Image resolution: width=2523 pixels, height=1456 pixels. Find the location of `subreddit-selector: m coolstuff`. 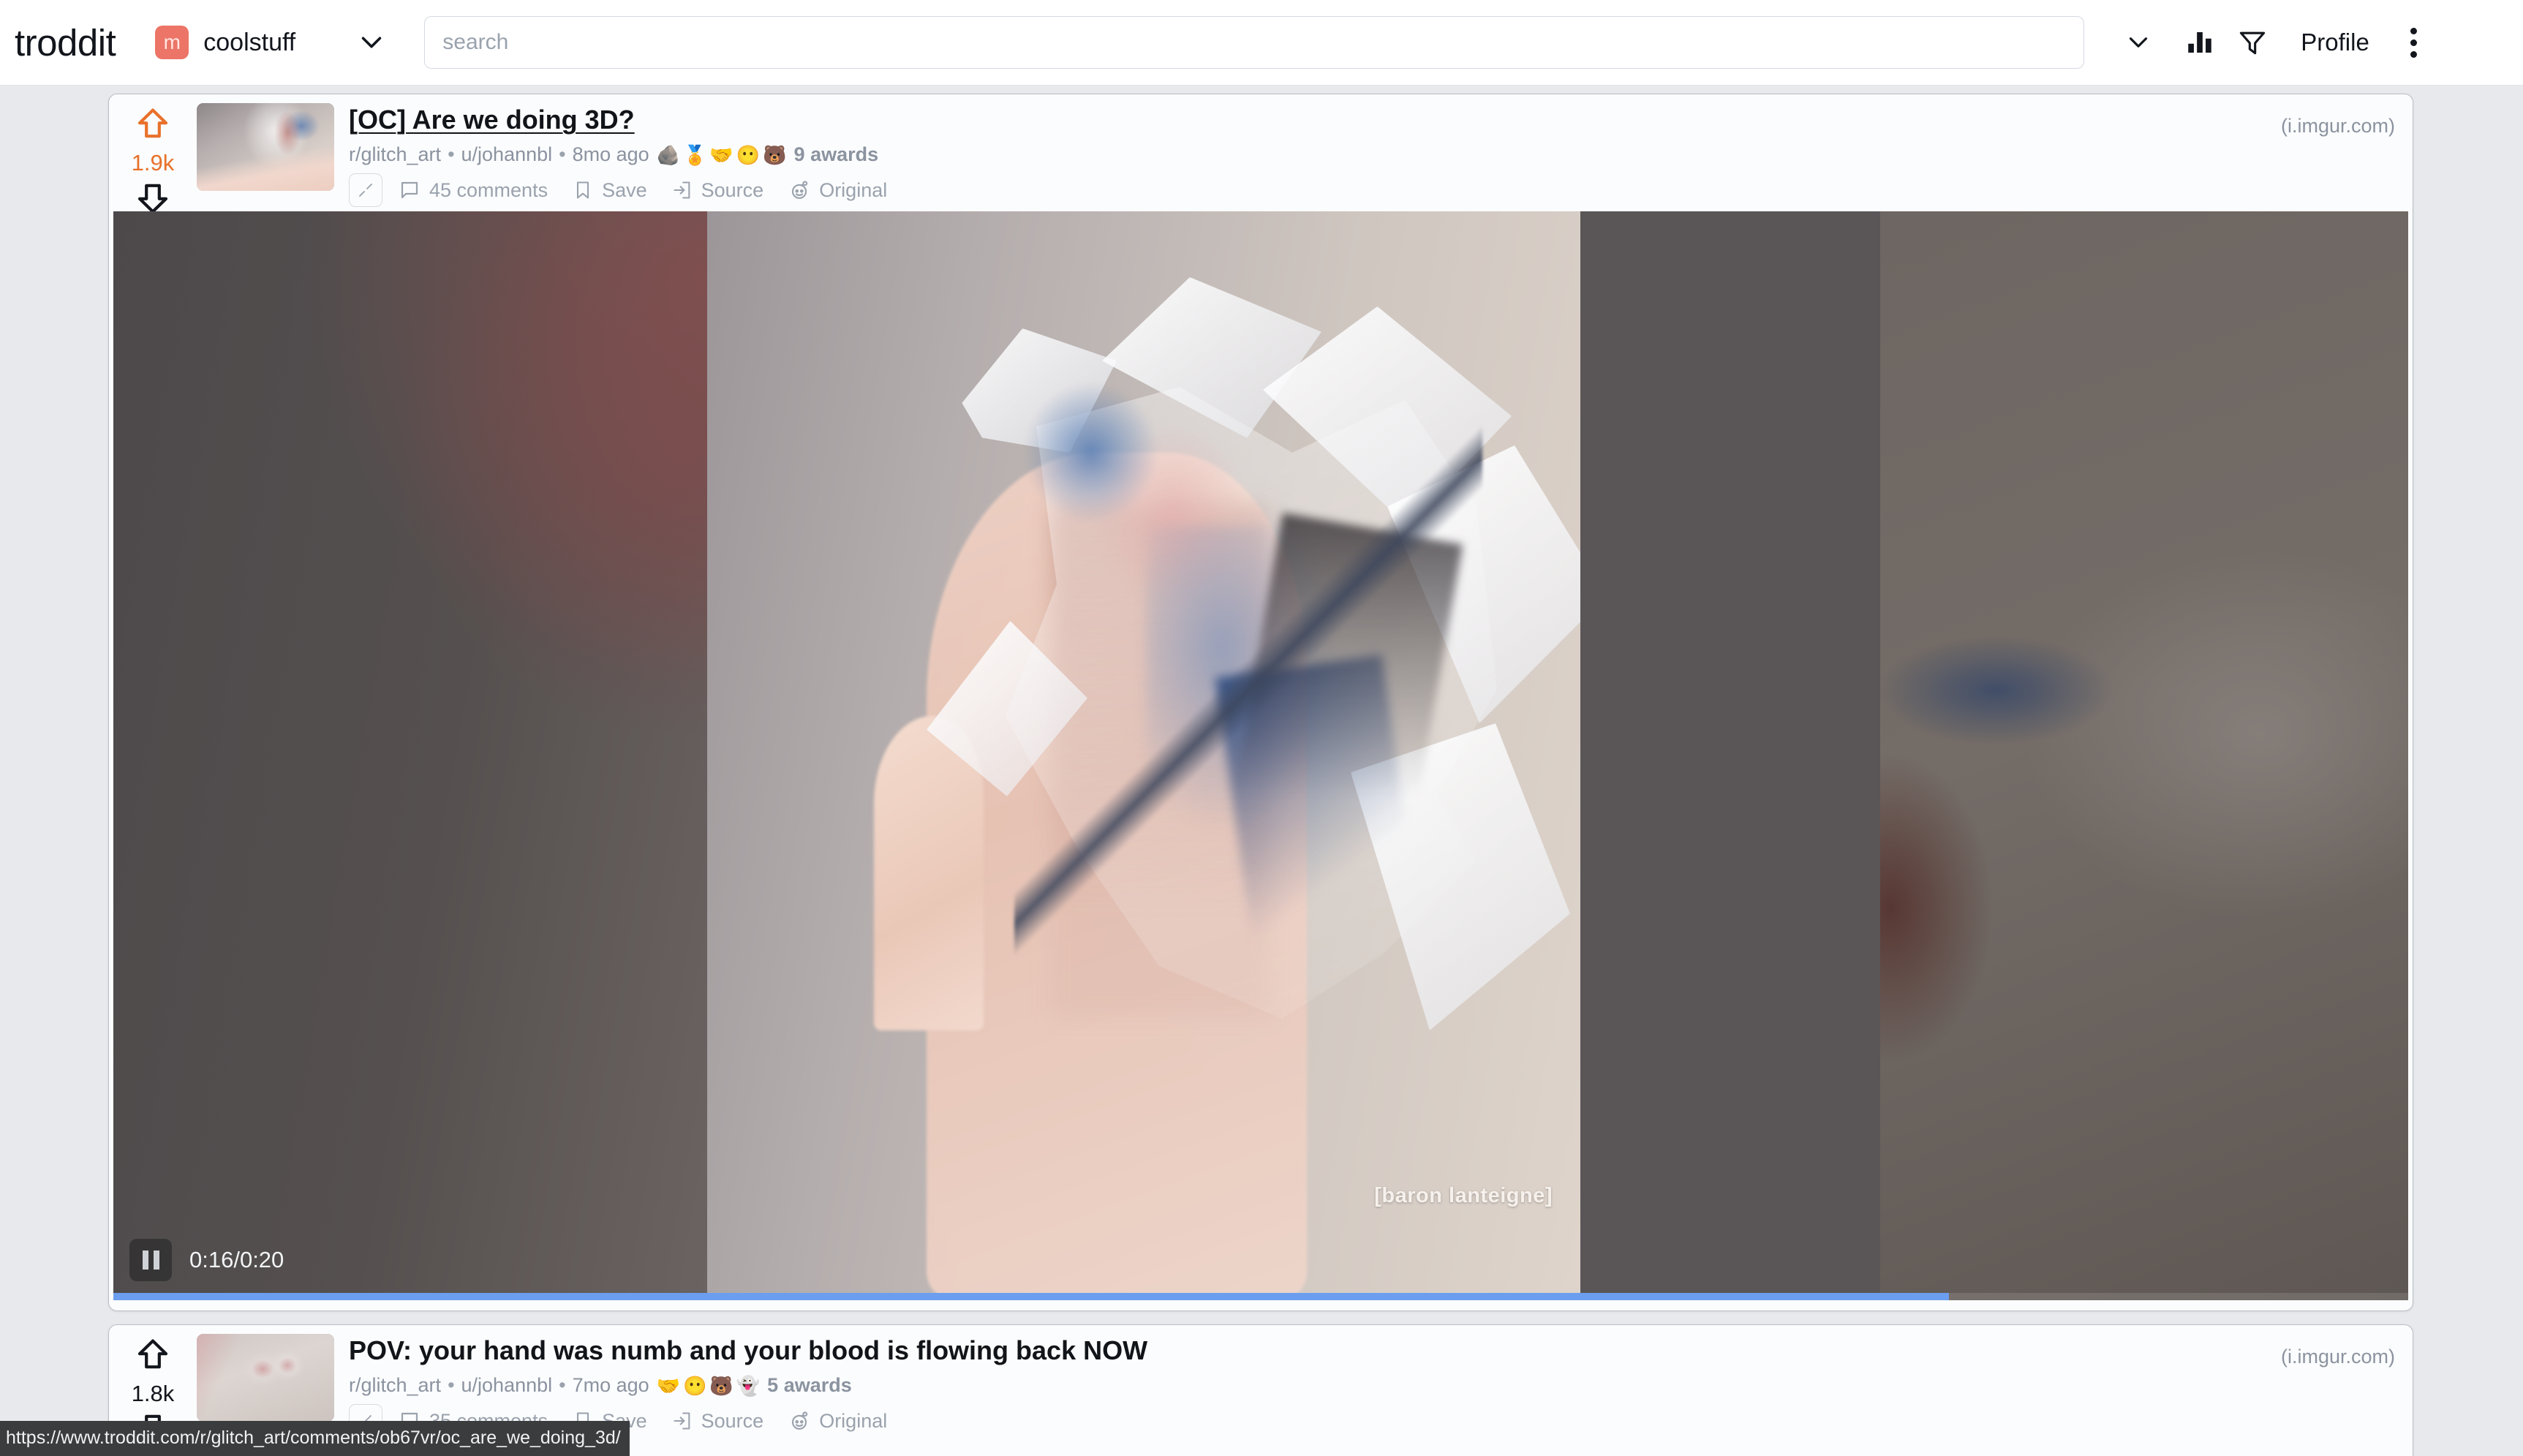

subreddit-selector: m coolstuff is located at coordinates (225, 43).